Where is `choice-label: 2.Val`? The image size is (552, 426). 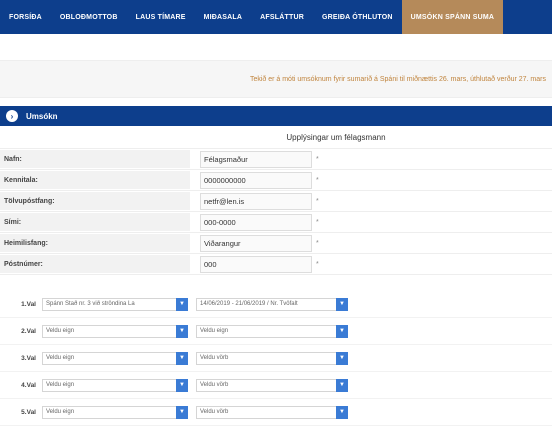 choice-label: 2.Val is located at coordinates (28, 331).